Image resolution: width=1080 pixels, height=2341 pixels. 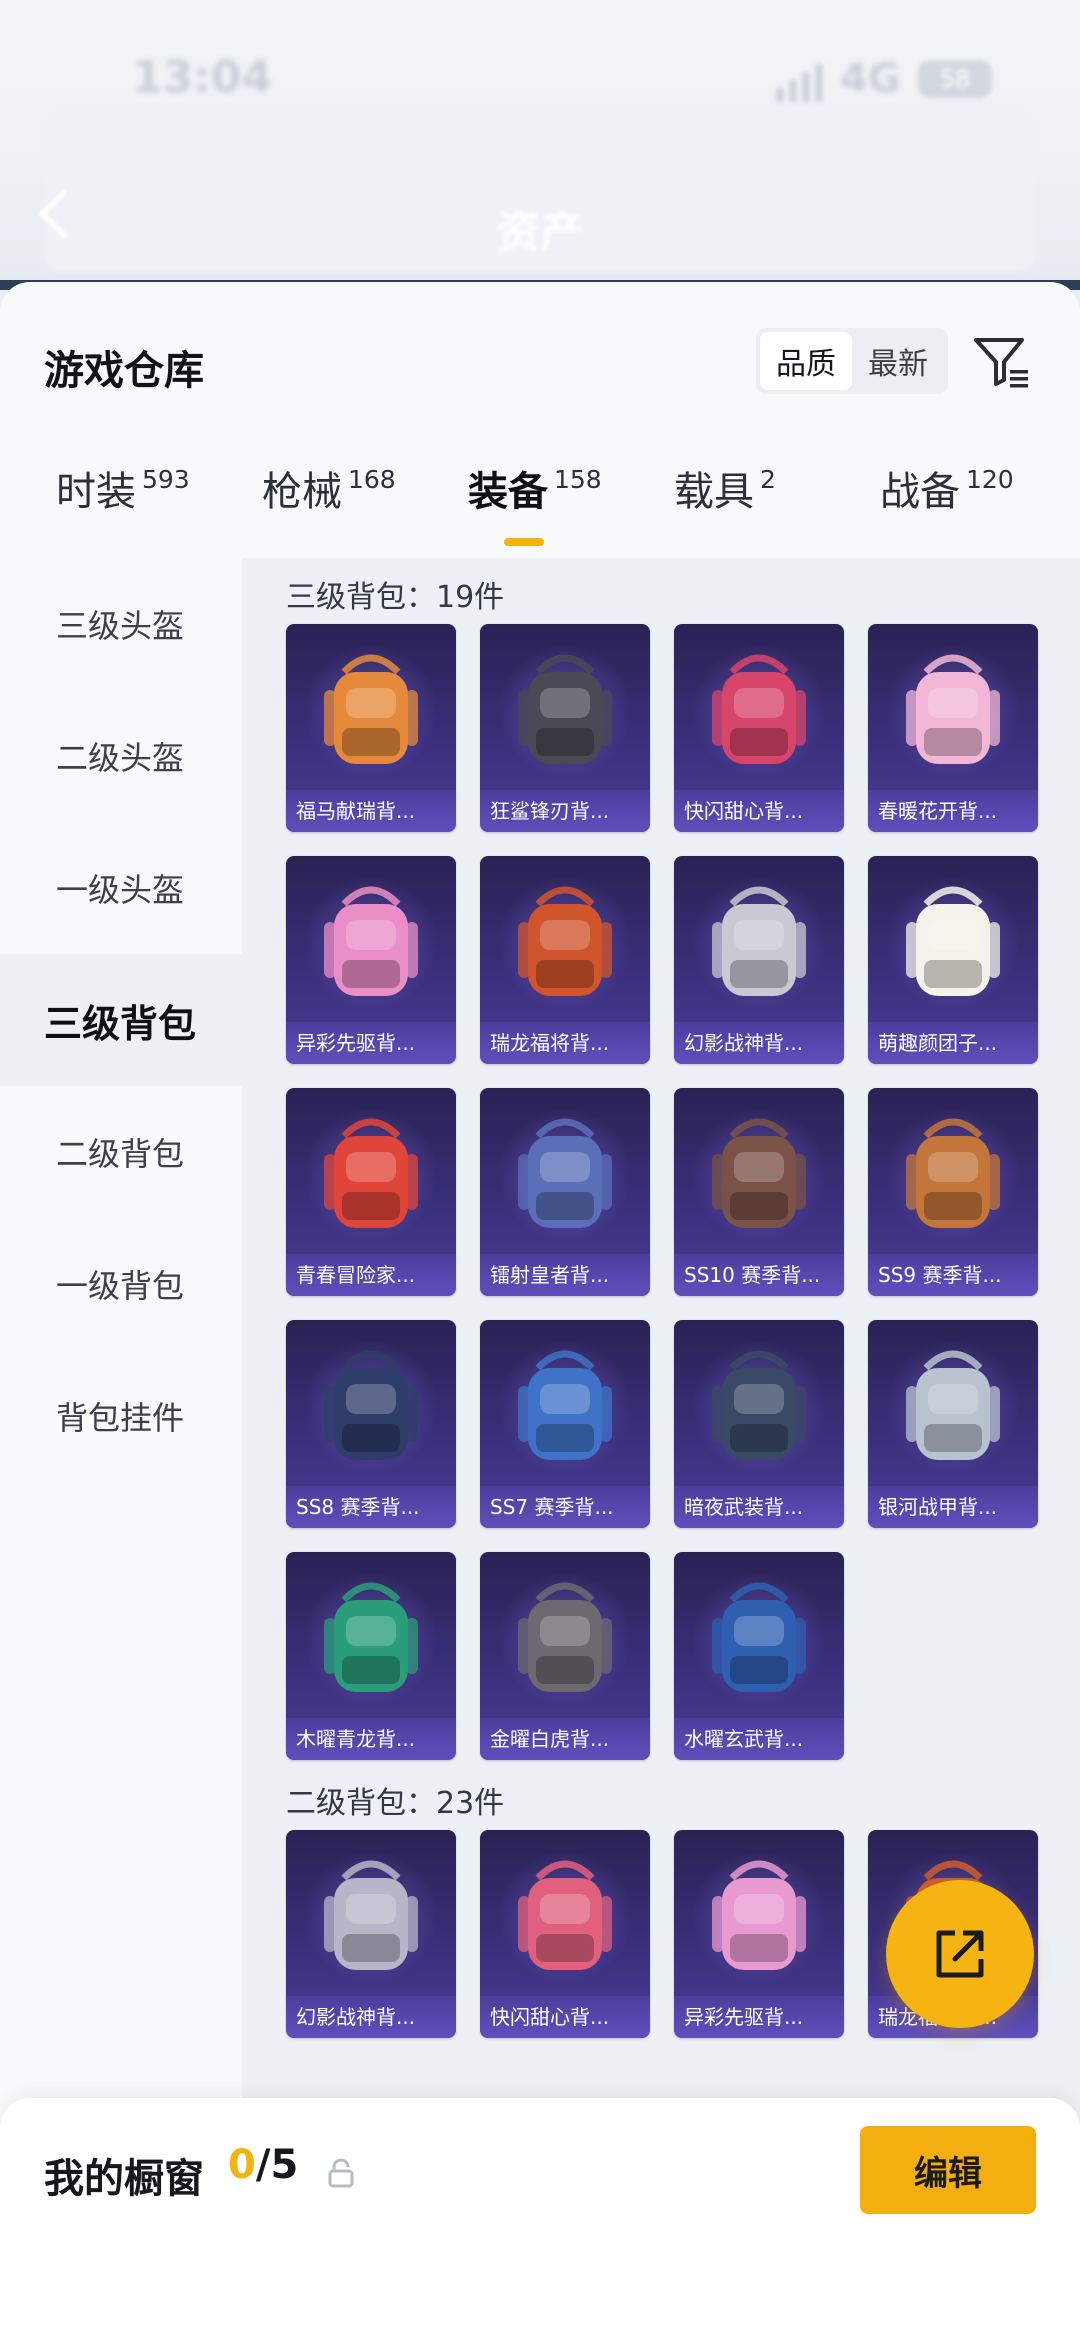 I want to click on dragon-backpack-icon, so click(x=565, y=941).